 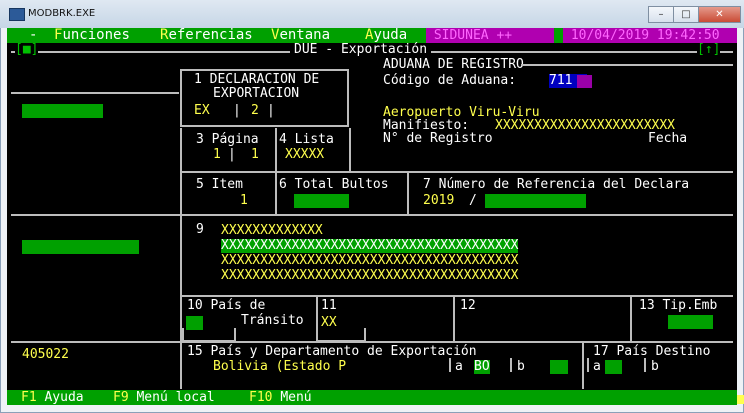 What do you see at coordinates (45, 354) in the screenshot?
I see `left-code: 405022` at bounding box center [45, 354].